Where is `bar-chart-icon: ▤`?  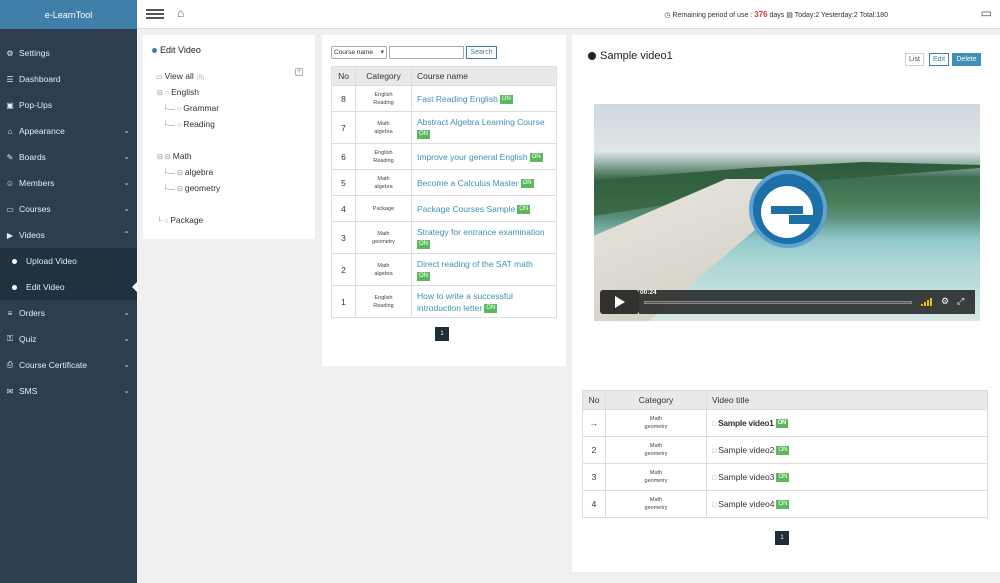
bar-chart-icon: ▤ is located at coordinates (789, 15).